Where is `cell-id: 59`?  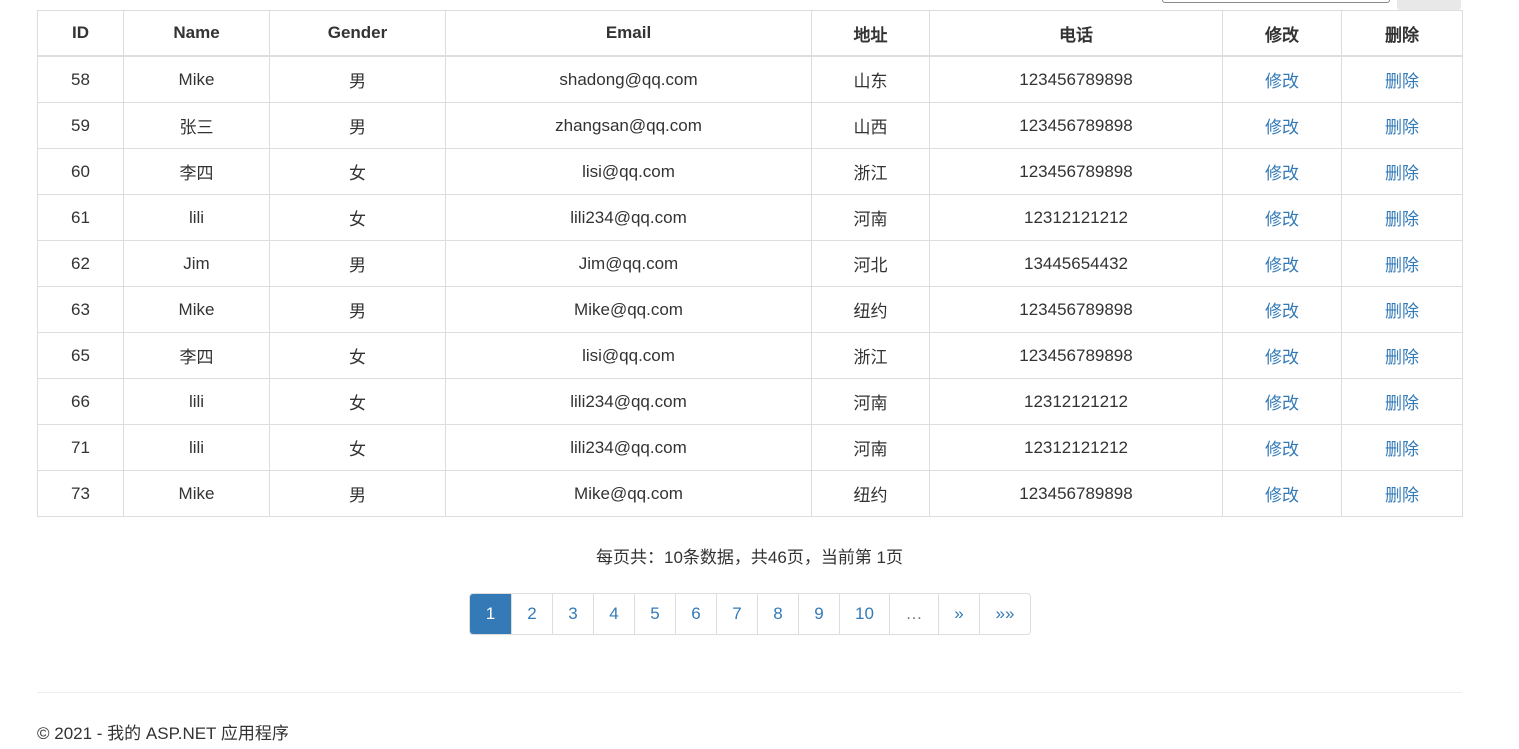
cell-id: 59 is located at coordinates (80, 125).